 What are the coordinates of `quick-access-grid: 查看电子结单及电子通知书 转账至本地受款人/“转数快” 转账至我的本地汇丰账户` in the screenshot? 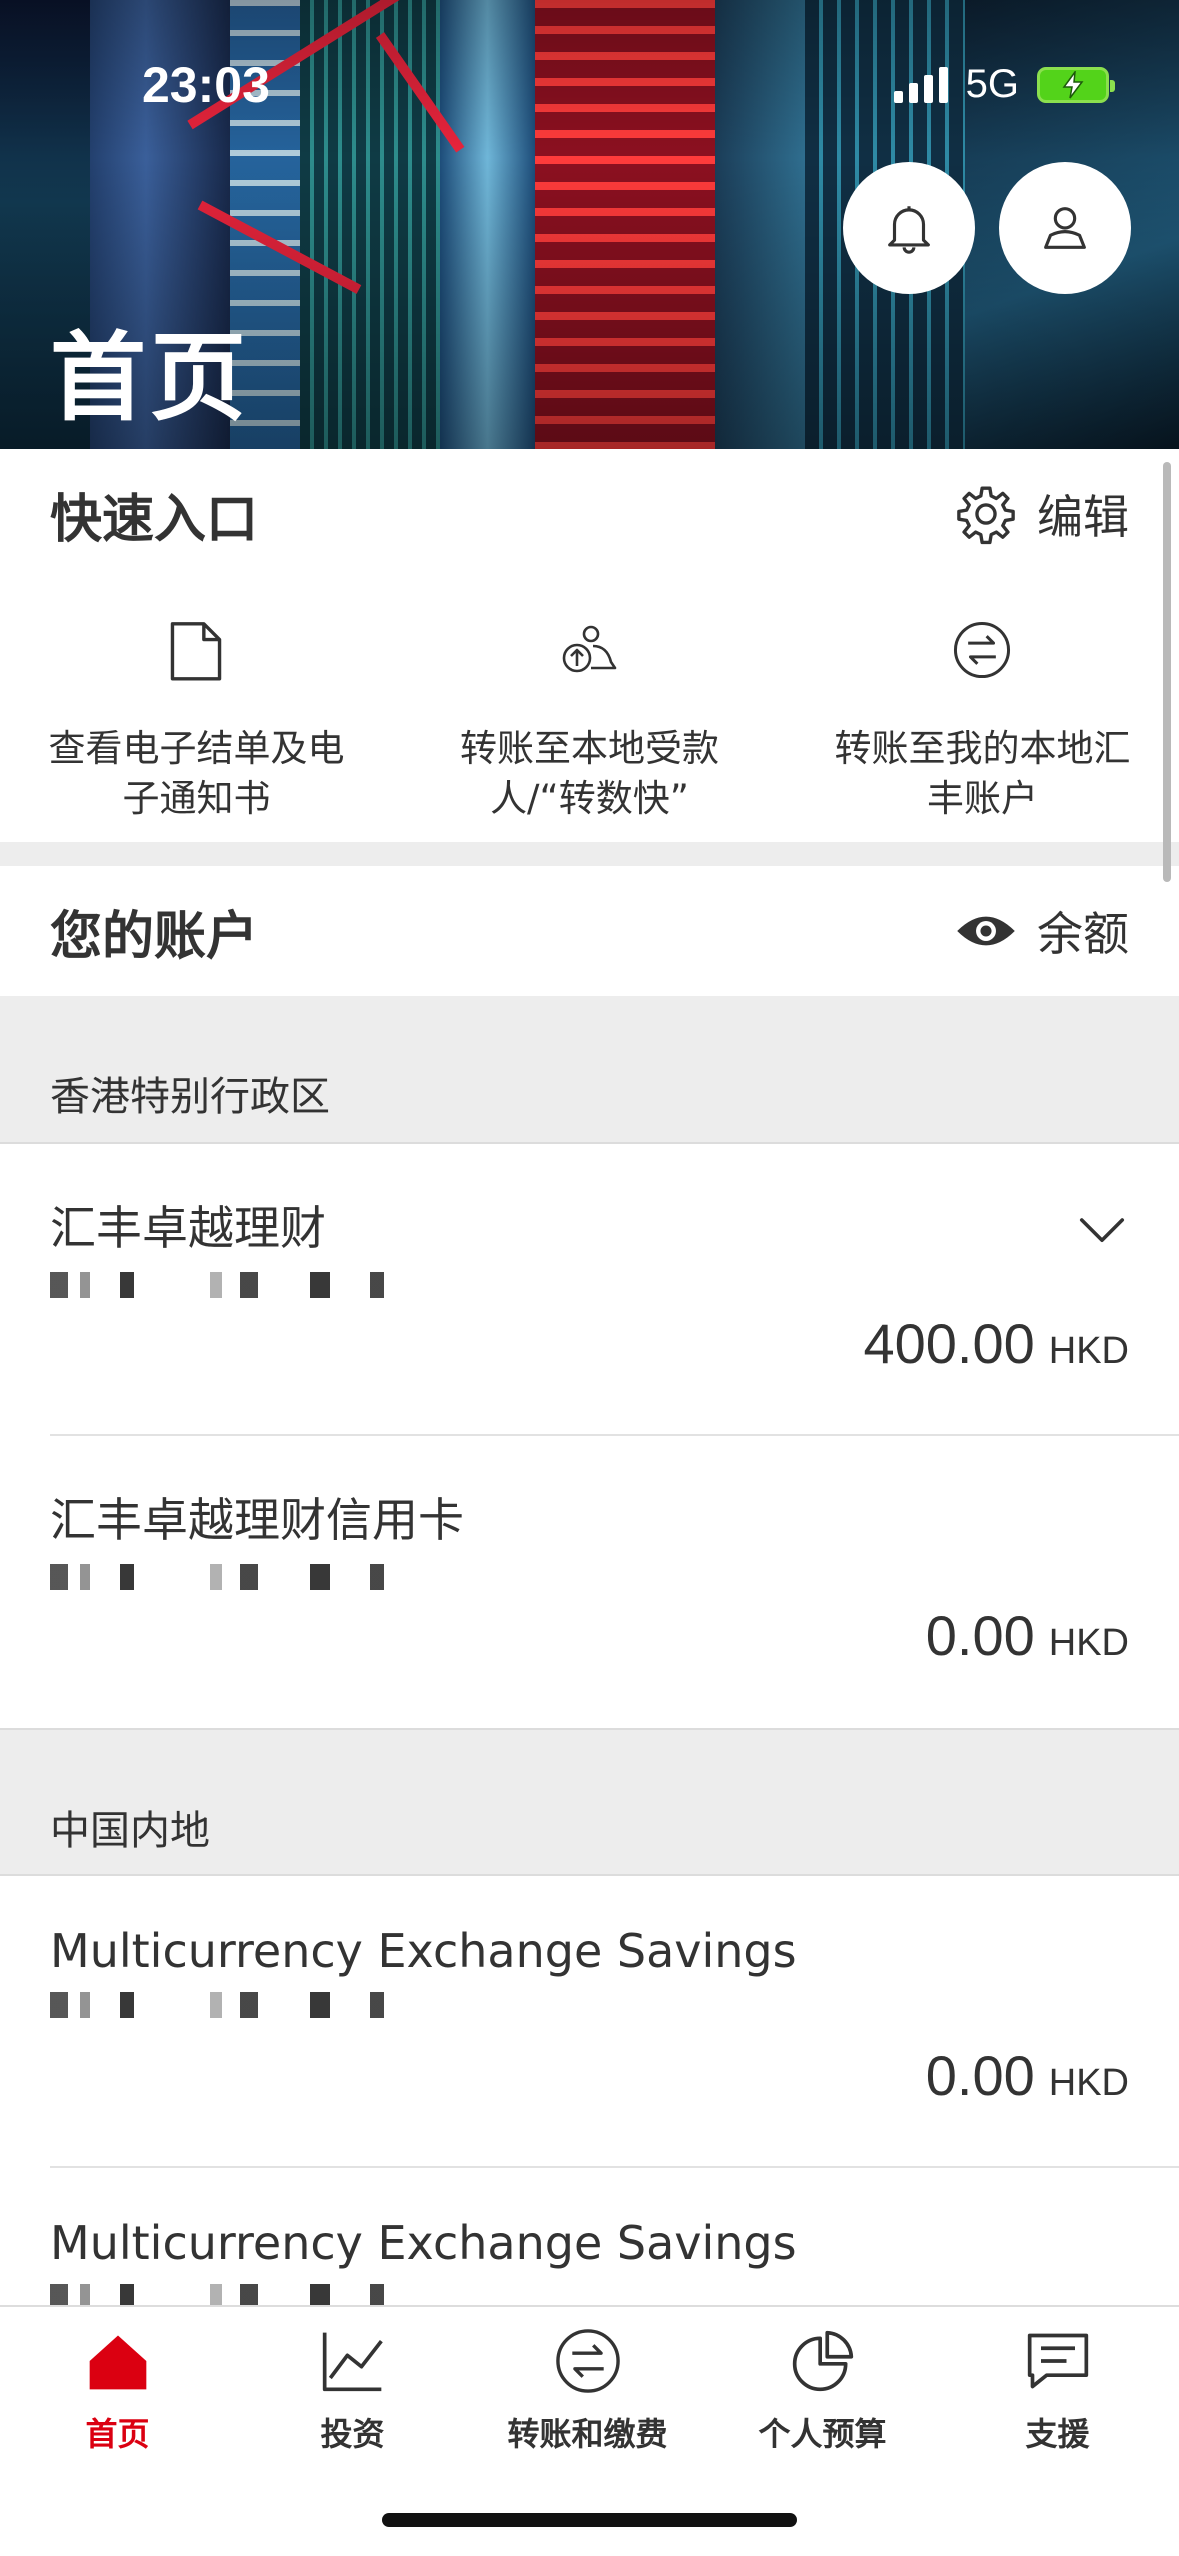 It's located at (589, 718).